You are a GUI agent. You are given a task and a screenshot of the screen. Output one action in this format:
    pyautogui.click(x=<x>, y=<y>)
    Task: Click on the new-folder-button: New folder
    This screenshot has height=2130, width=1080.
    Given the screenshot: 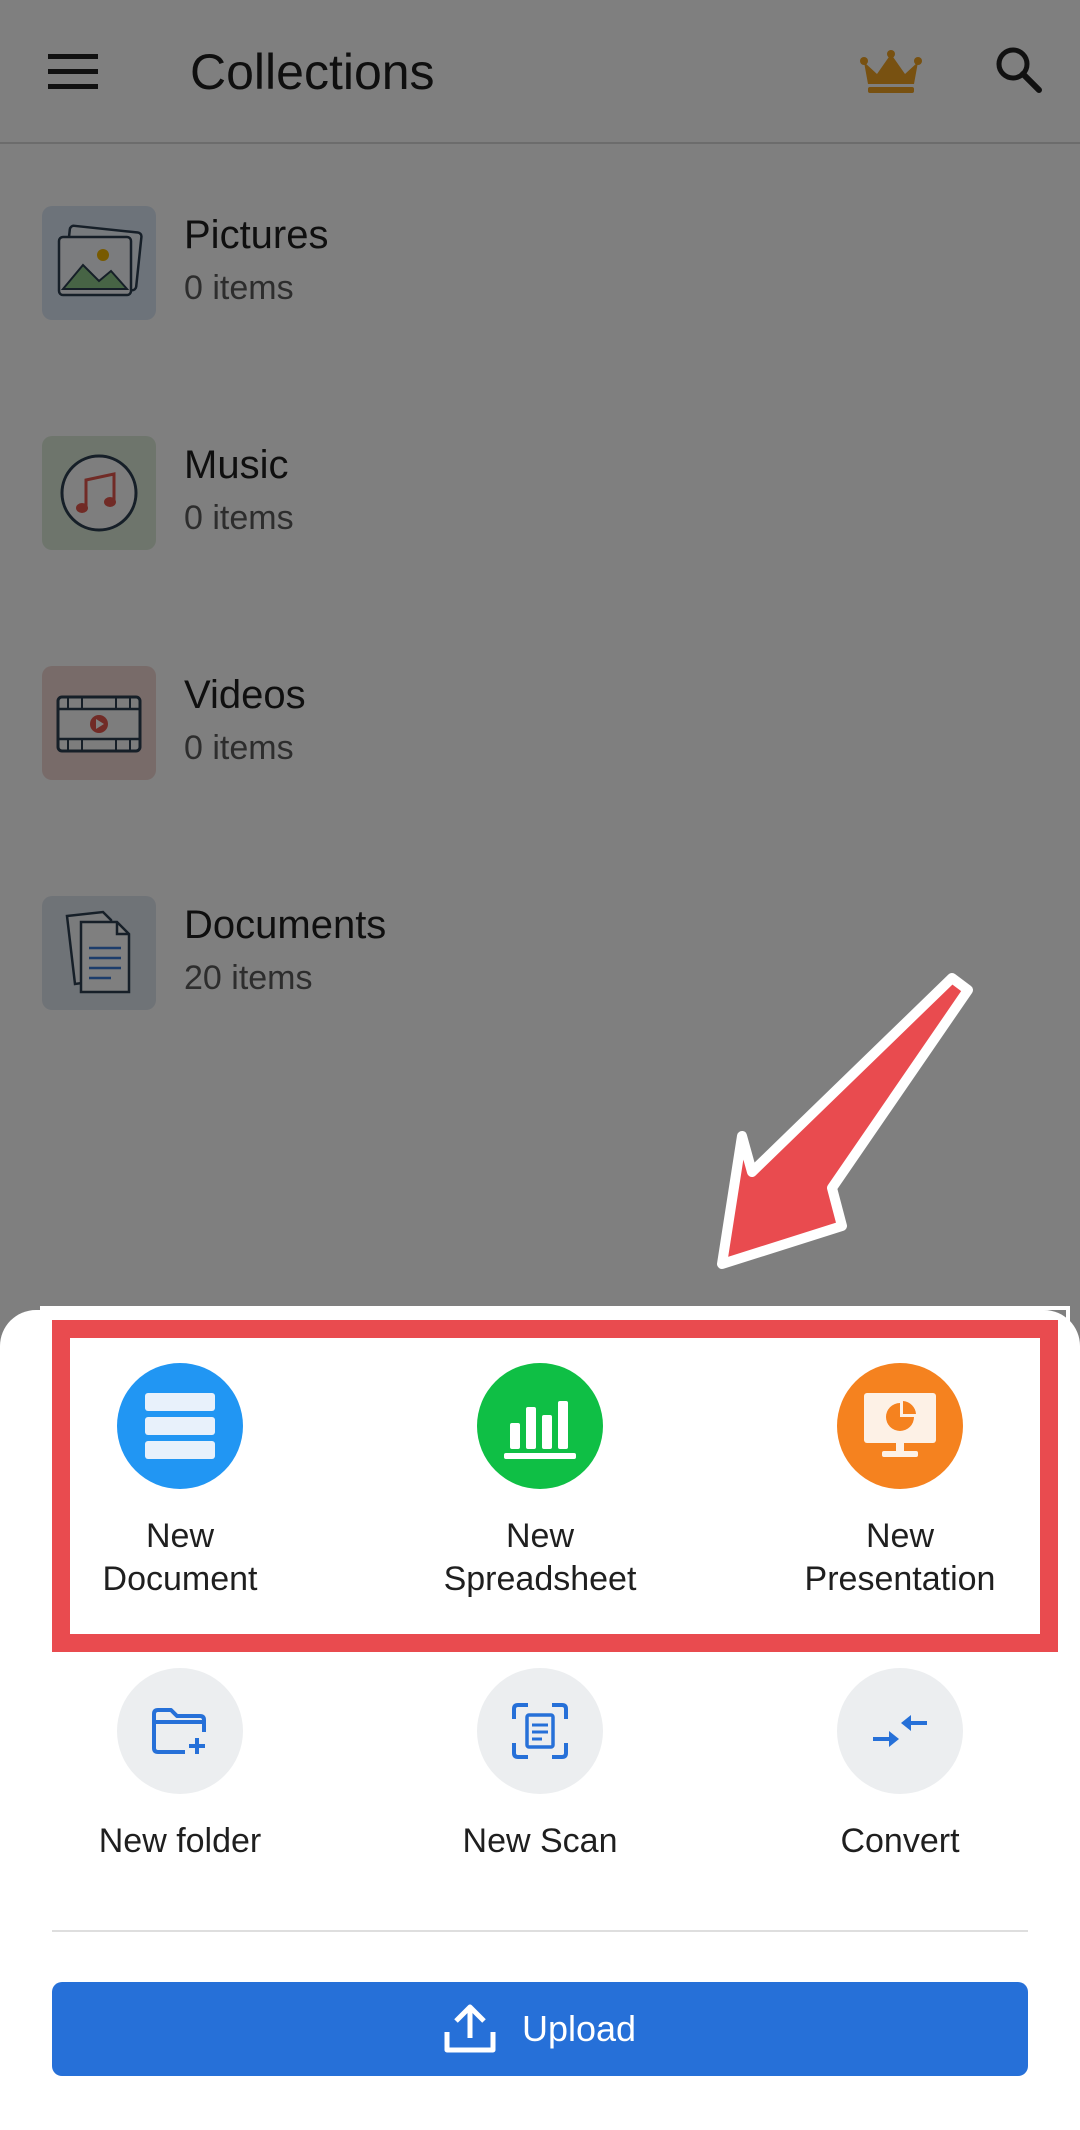 What is the action you would take?
    pyautogui.click(x=180, y=1765)
    